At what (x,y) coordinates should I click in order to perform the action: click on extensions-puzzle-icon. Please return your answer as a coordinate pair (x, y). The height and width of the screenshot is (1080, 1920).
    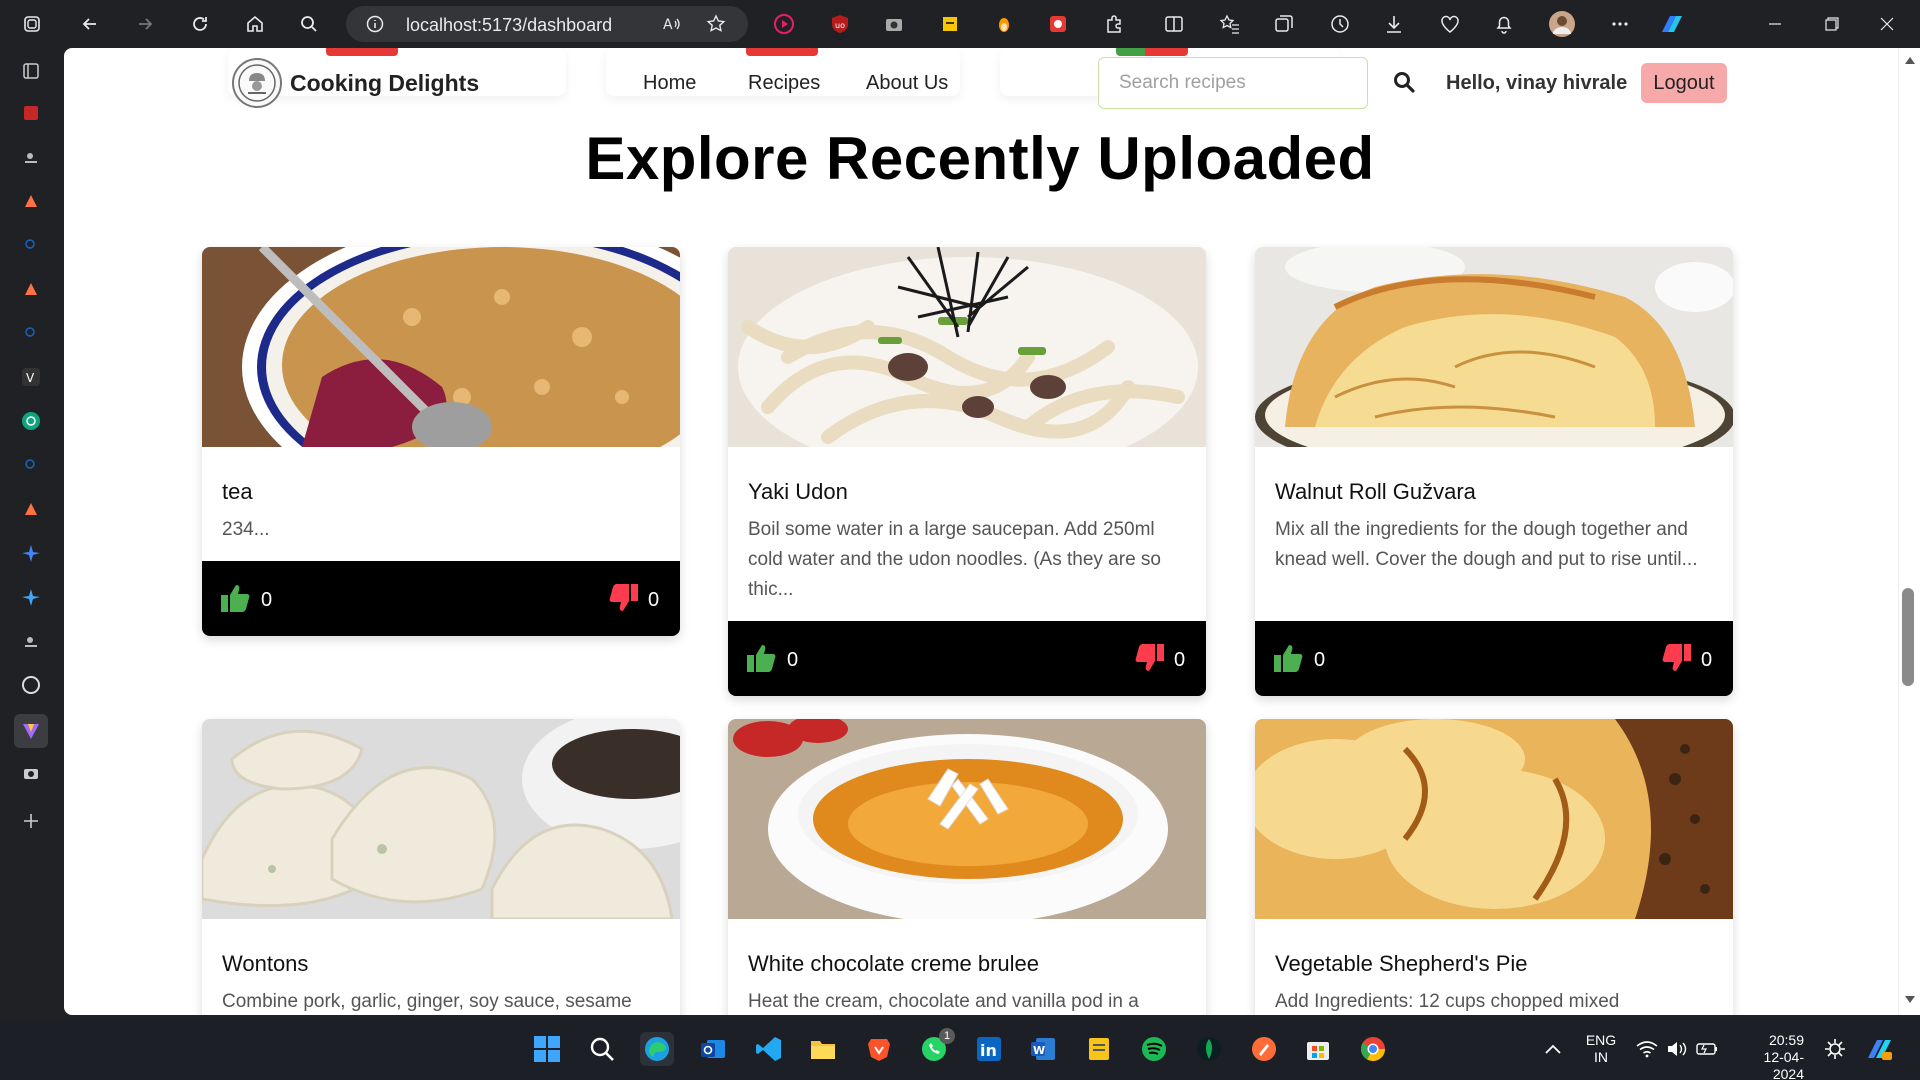
    Looking at the image, I should click on (1114, 24).